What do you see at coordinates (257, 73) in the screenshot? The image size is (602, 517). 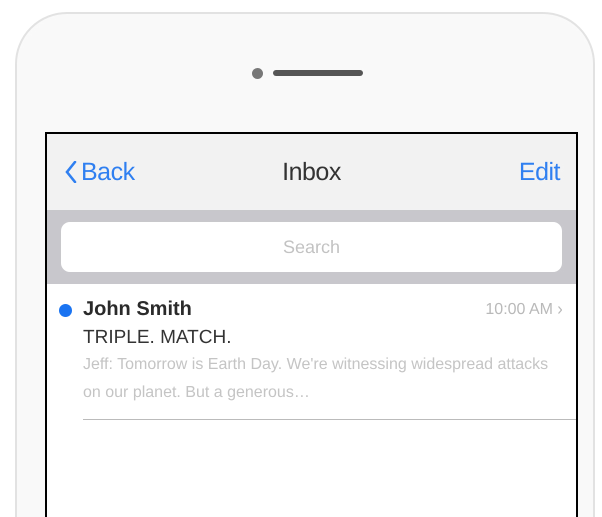 I see `camera-icon` at bounding box center [257, 73].